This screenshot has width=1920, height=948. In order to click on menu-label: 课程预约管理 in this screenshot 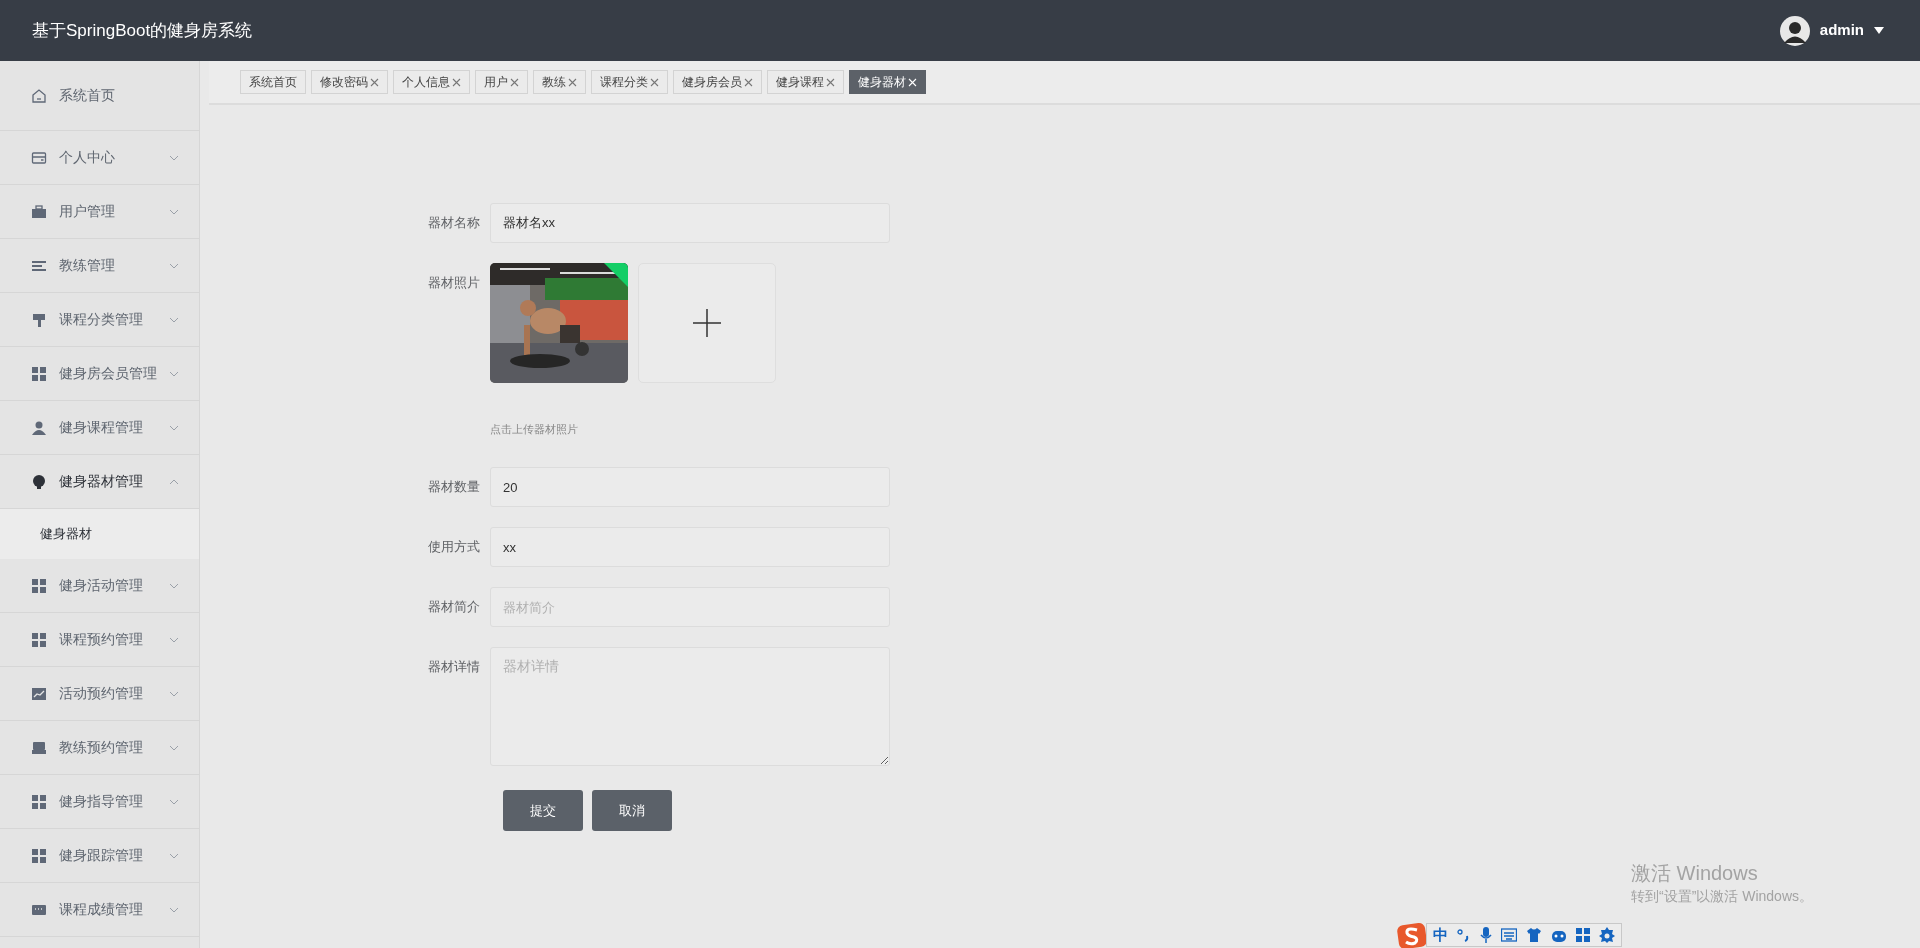, I will do `click(101, 639)`.